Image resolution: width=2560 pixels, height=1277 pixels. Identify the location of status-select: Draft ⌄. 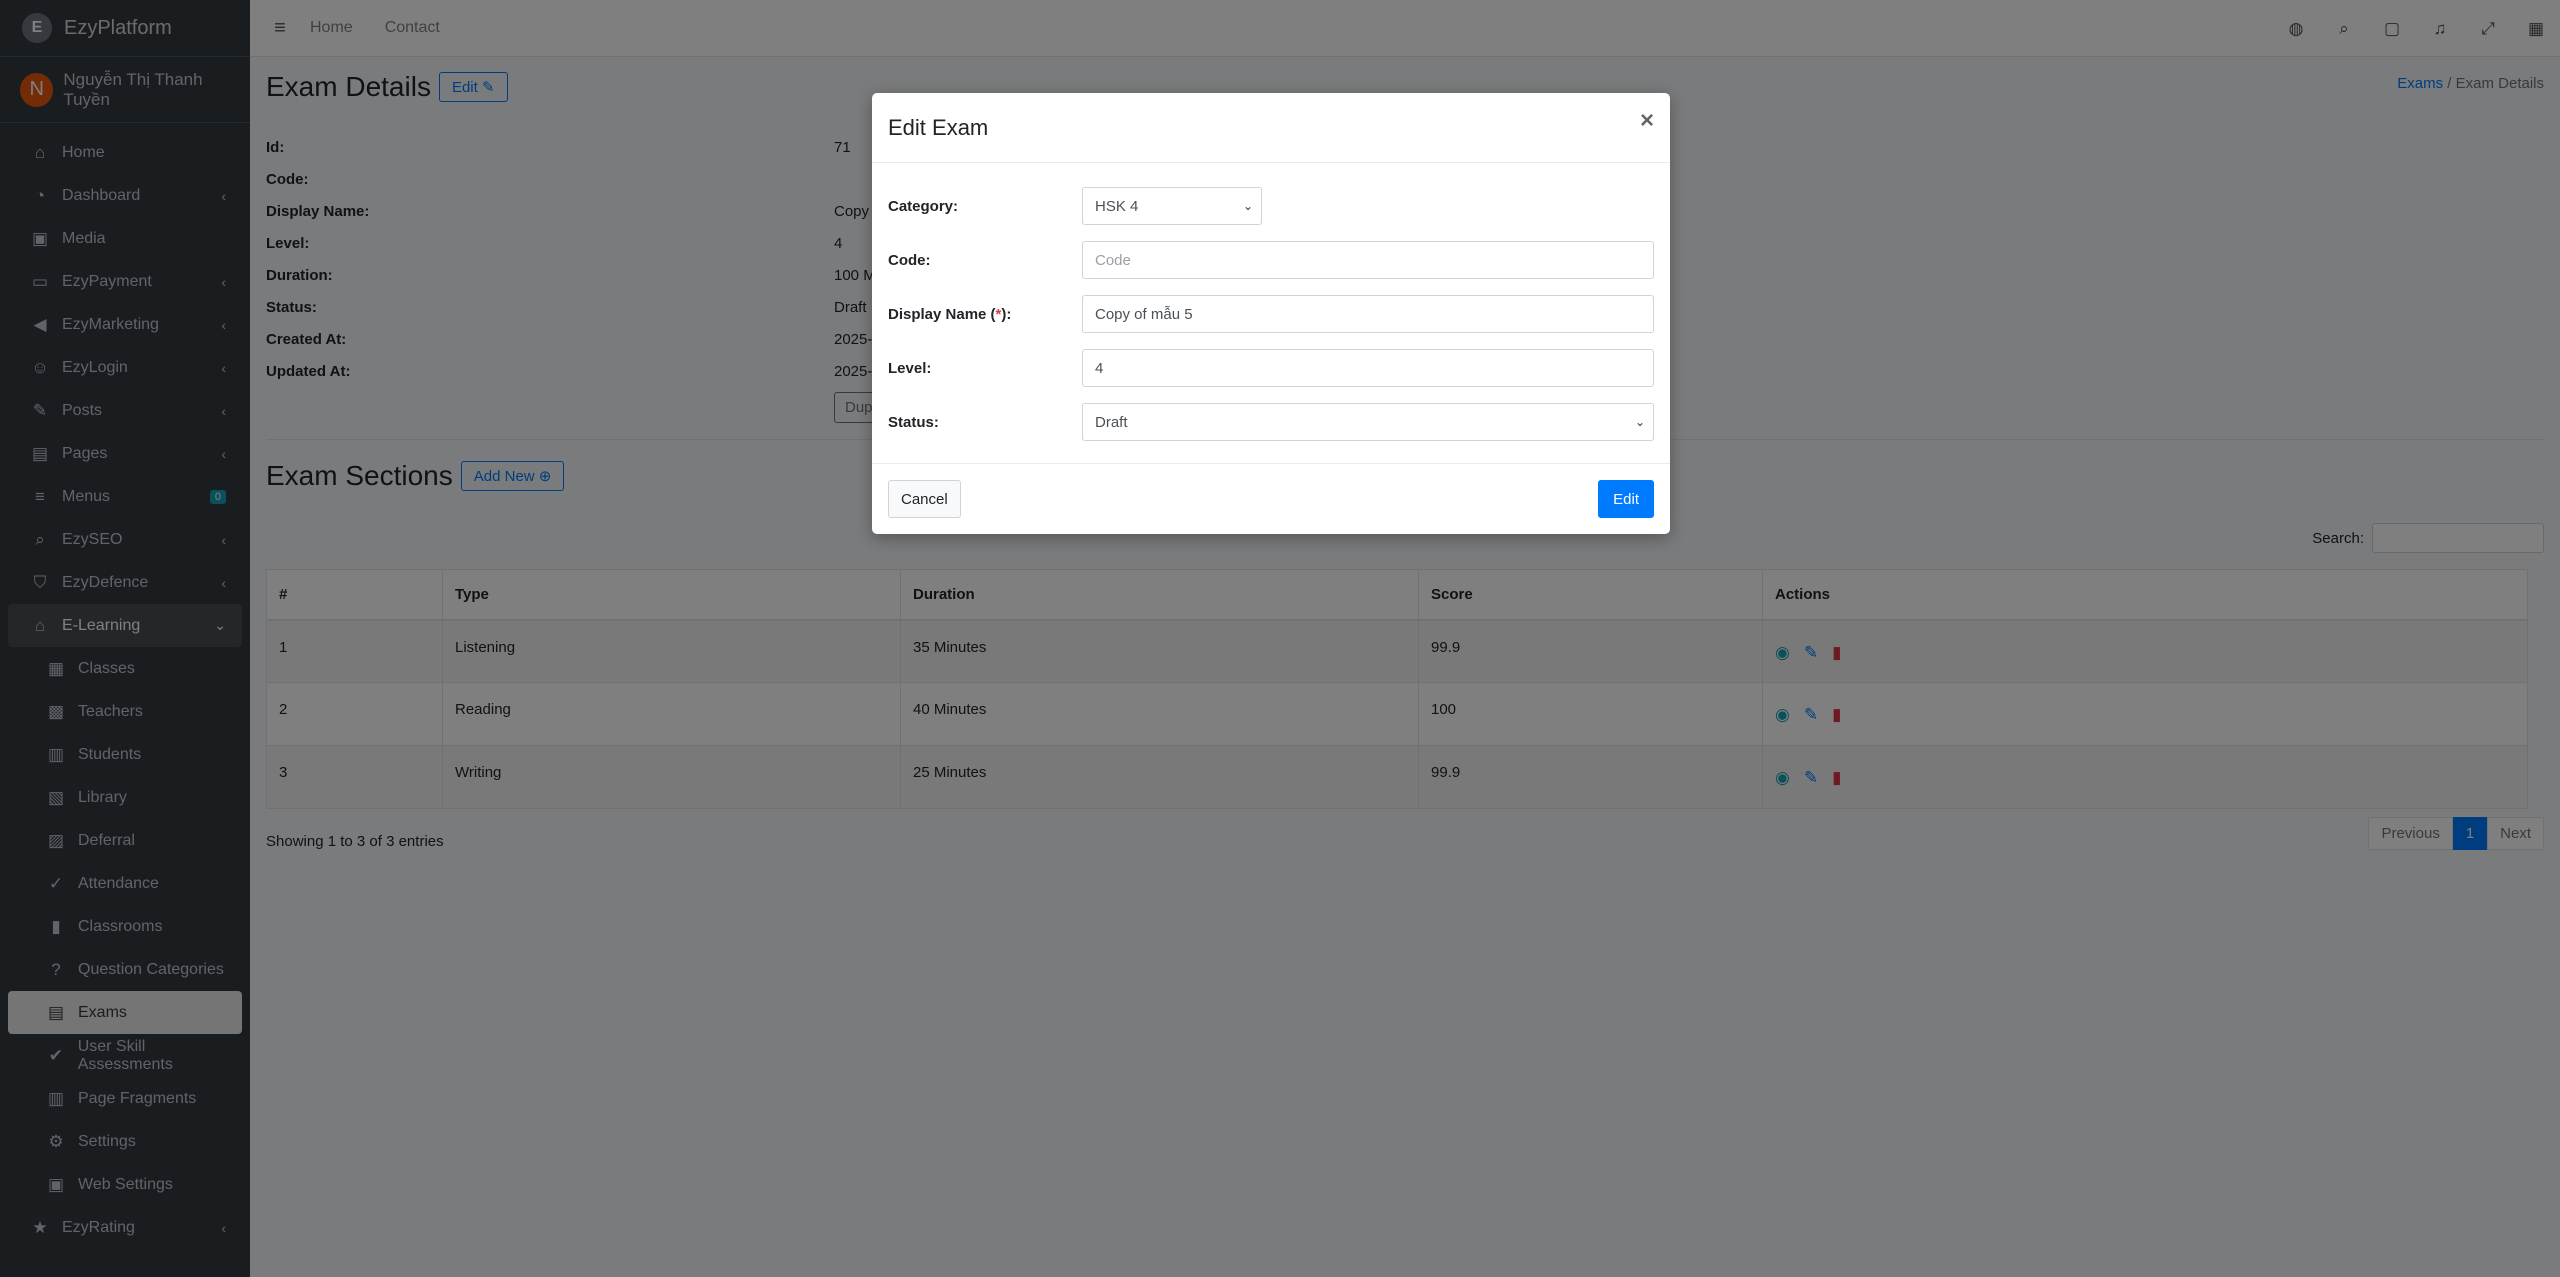
(1368, 422).